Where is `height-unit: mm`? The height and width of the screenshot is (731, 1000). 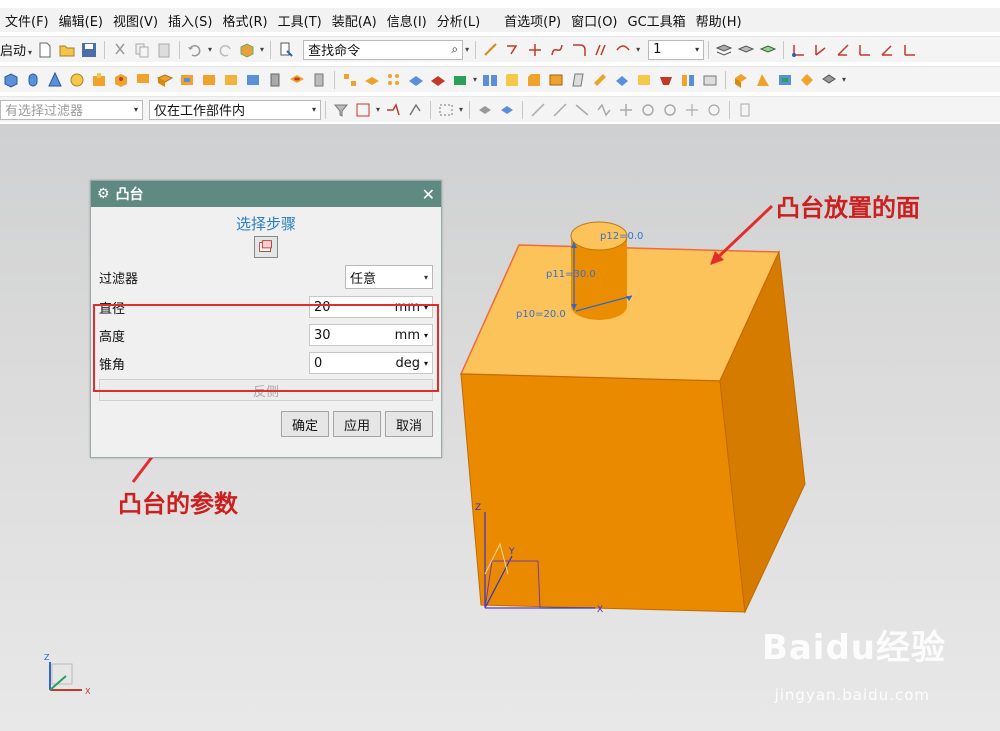 height-unit: mm is located at coordinates (407, 335).